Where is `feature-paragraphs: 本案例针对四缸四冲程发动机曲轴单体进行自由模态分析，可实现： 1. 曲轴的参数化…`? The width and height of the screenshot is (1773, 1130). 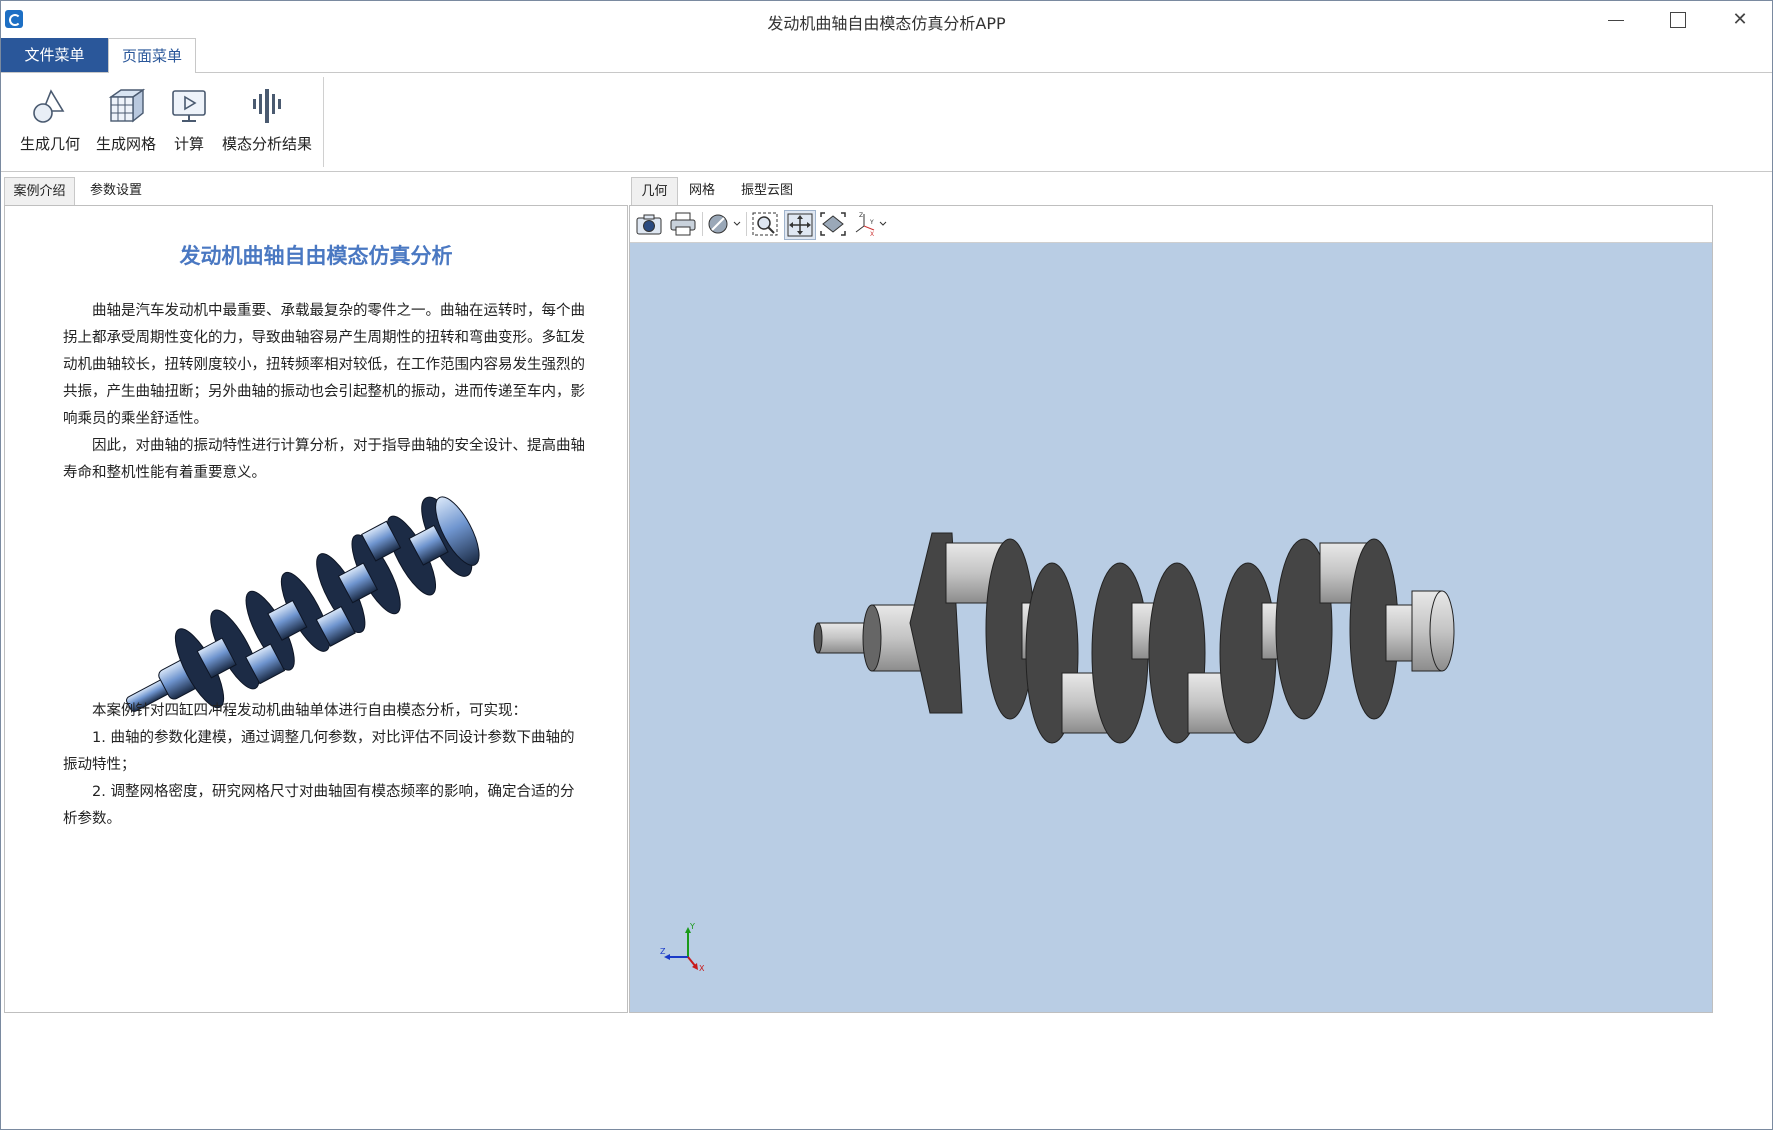 feature-paragraphs: 本案例针对四缸四冲程发动机曲轴单体进行自由模态分析，可实现： 1. 曲轴的参数化… is located at coordinates (324, 765).